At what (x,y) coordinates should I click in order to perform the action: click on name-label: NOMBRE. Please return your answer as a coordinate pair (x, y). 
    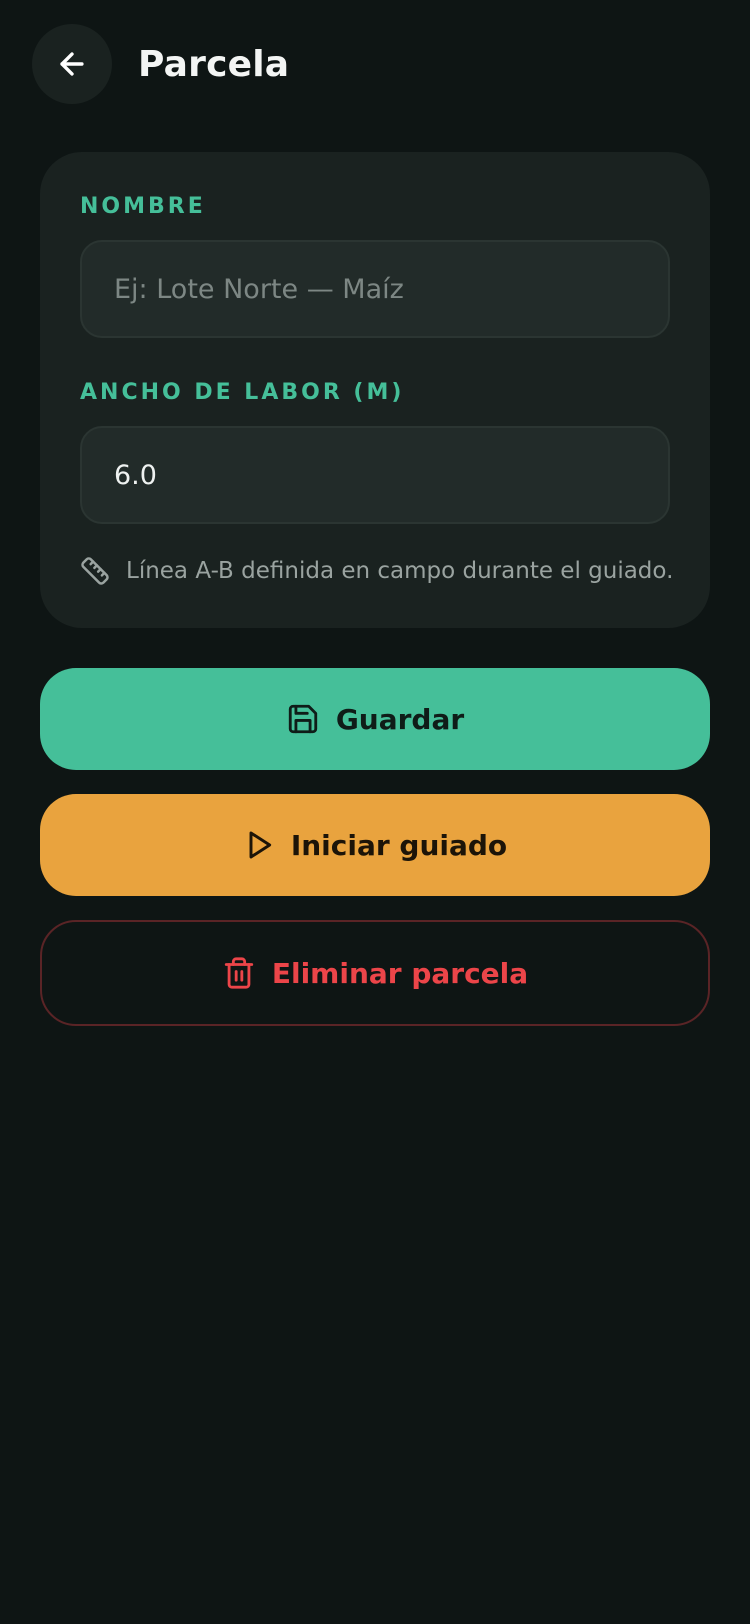
    Looking at the image, I should click on (143, 206).